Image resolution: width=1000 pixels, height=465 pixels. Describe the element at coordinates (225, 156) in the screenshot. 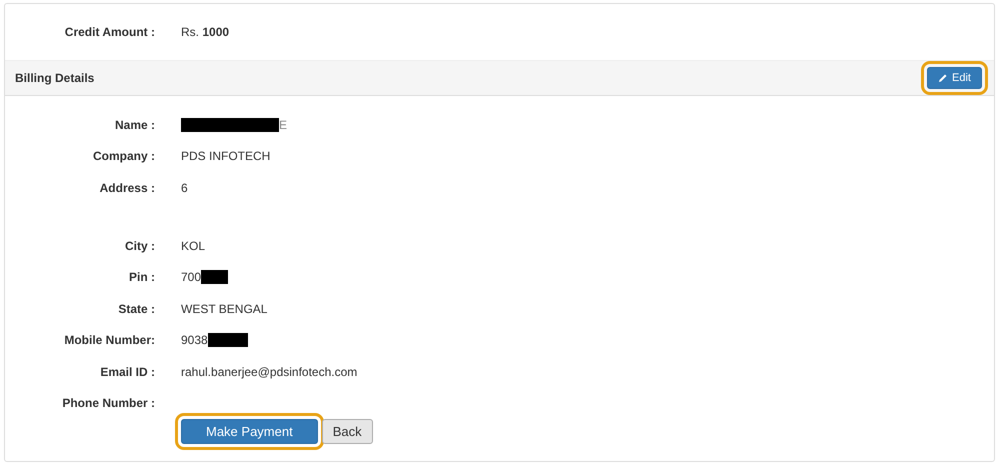

I see `field-value: PDS INFOTECH` at that location.